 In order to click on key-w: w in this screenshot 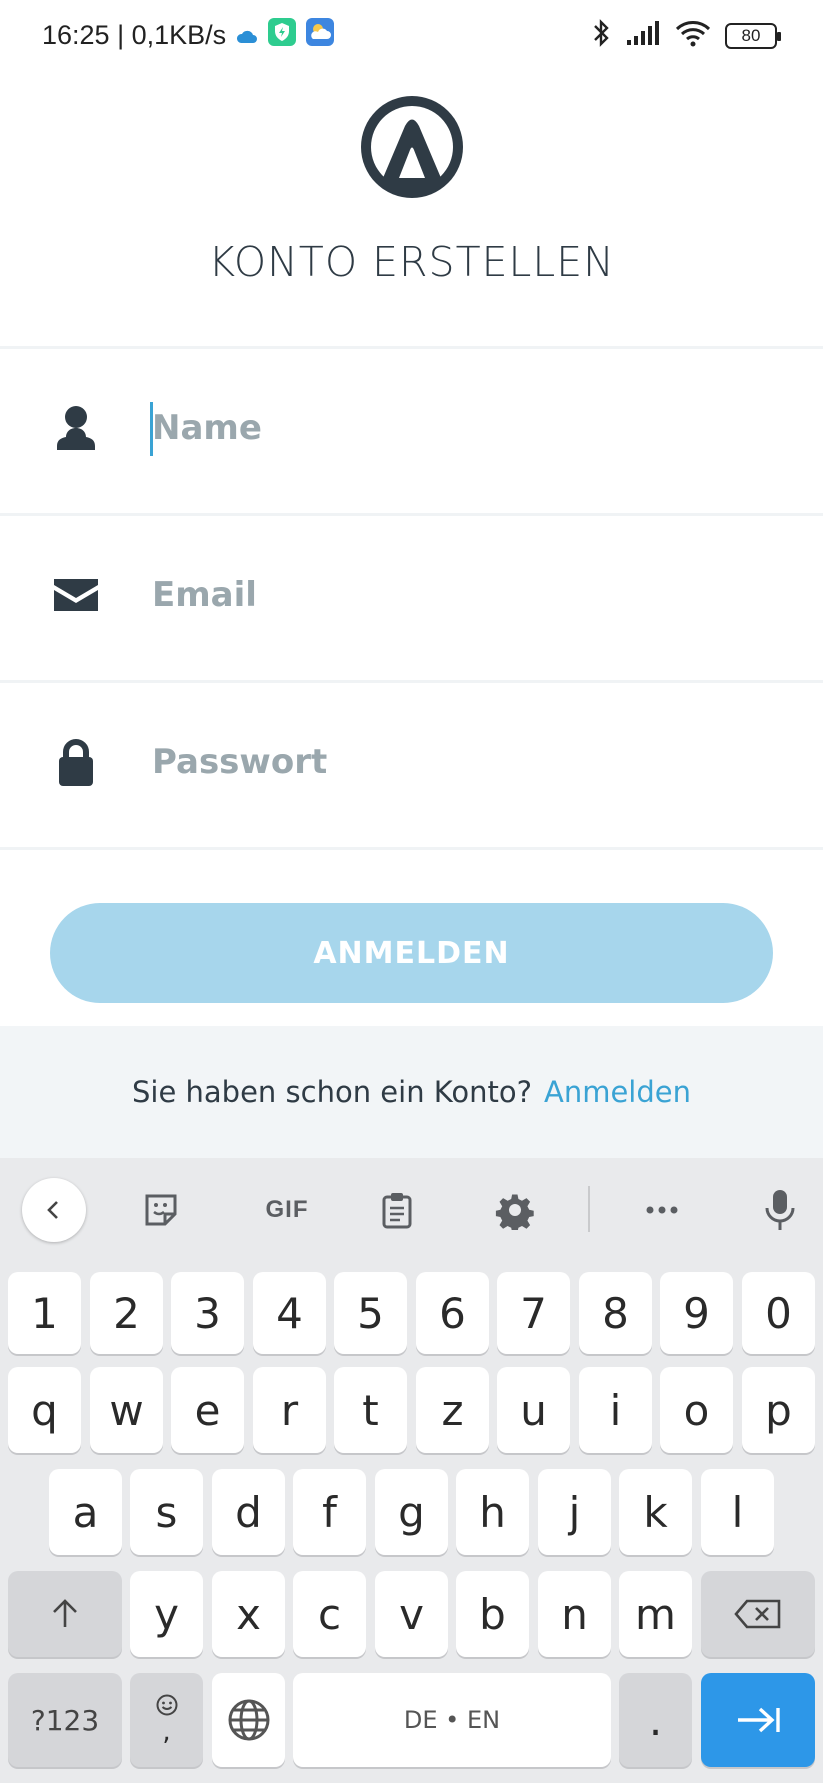, I will do `click(126, 1410)`.